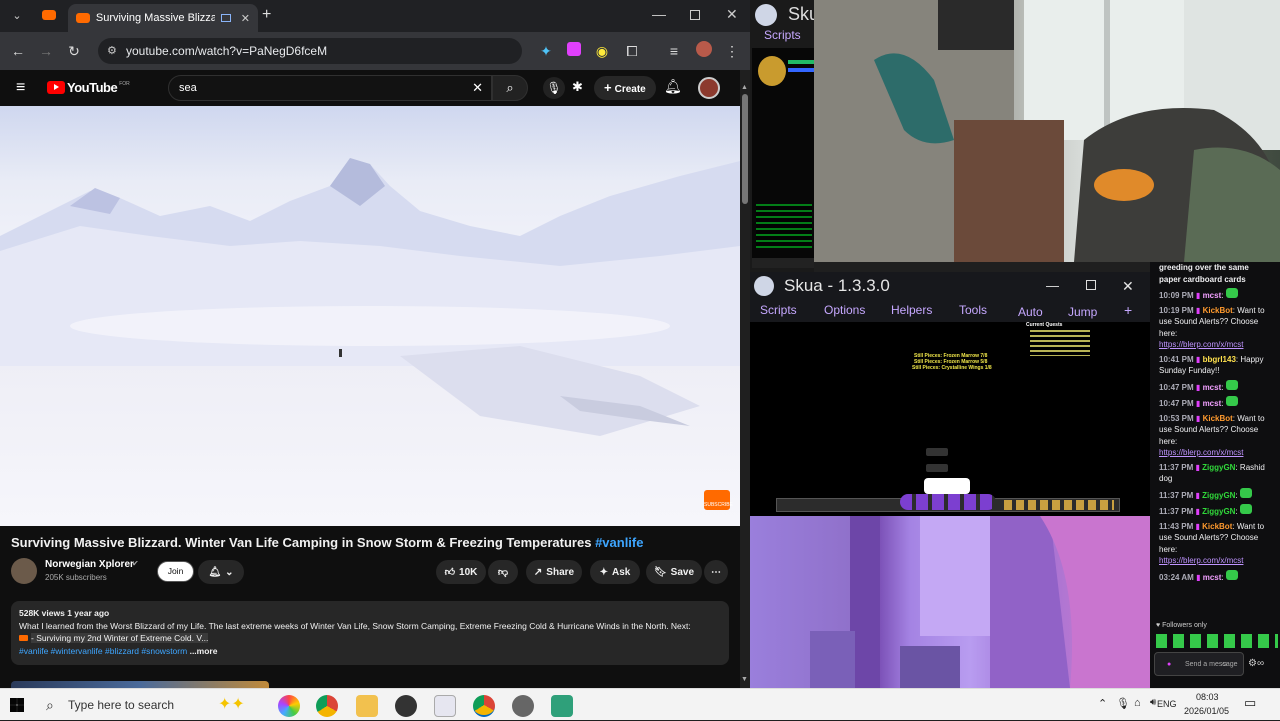  What do you see at coordinates (1091, 285) in the screenshot?
I see `skua-maximize-icon` at bounding box center [1091, 285].